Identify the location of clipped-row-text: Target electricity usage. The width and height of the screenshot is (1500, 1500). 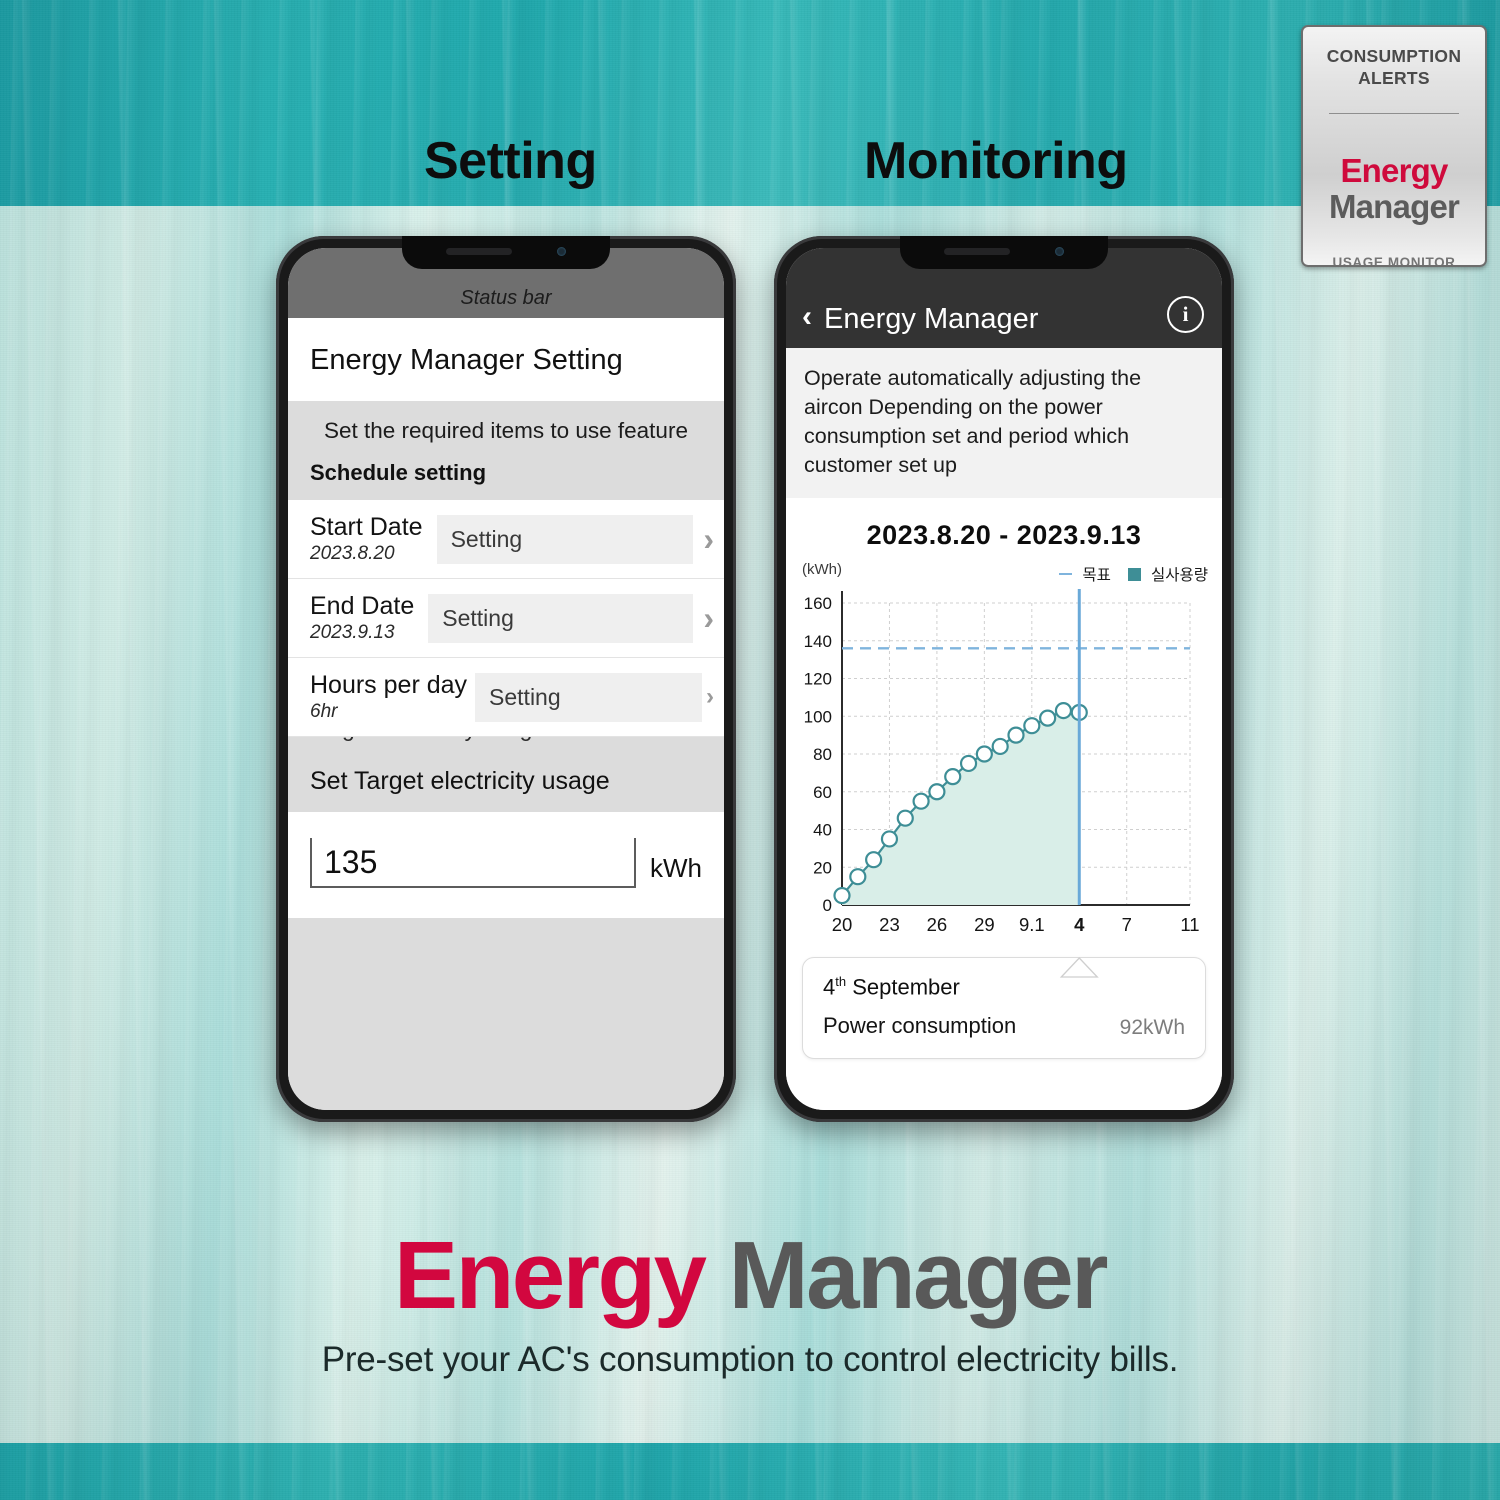
(427, 739).